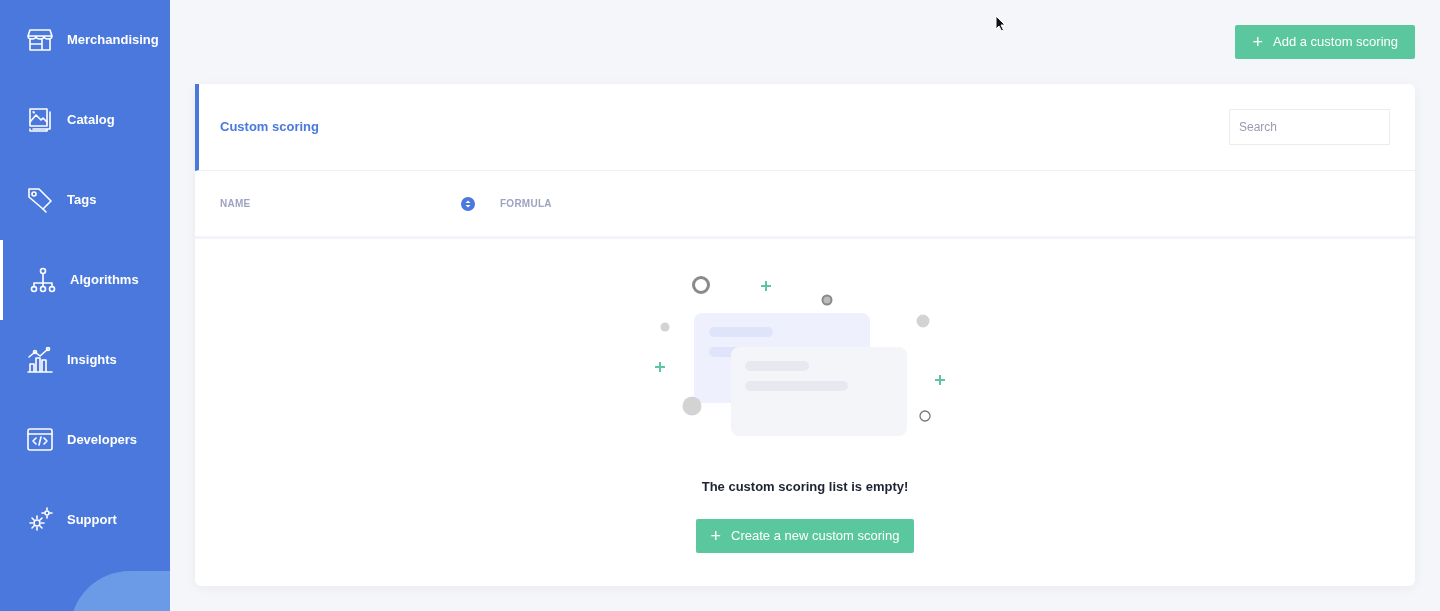 The height and width of the screenshot is (611, 1440). Describe the element at coordinates (805, 487) in the screenshot. I see `empty-message: The custom scoring list is empty!` at that location.